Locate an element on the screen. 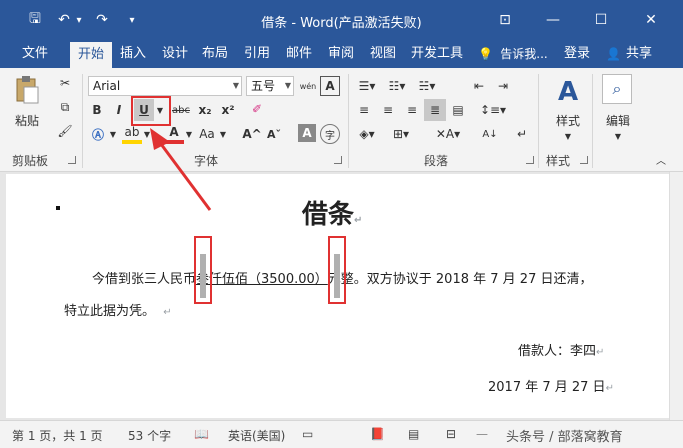 Image resolution: width=683 pixels, height=448 pixels. annotation-arrow is located at coordinates (181, 169).